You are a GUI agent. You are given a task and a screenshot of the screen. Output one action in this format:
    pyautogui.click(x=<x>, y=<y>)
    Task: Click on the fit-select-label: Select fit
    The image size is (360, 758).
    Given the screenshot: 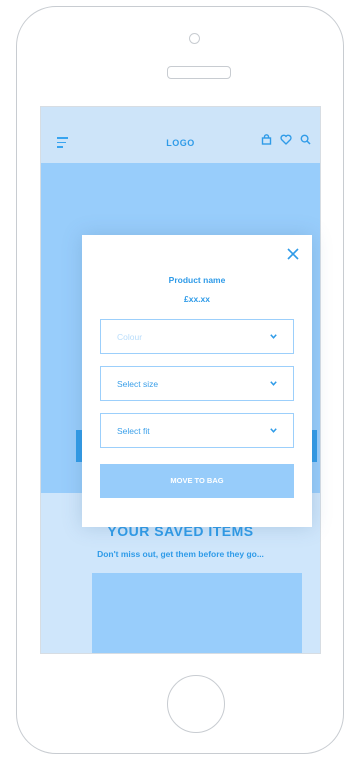 What is the action you would take?
    pyautogui.click(x=133, y=431)
    